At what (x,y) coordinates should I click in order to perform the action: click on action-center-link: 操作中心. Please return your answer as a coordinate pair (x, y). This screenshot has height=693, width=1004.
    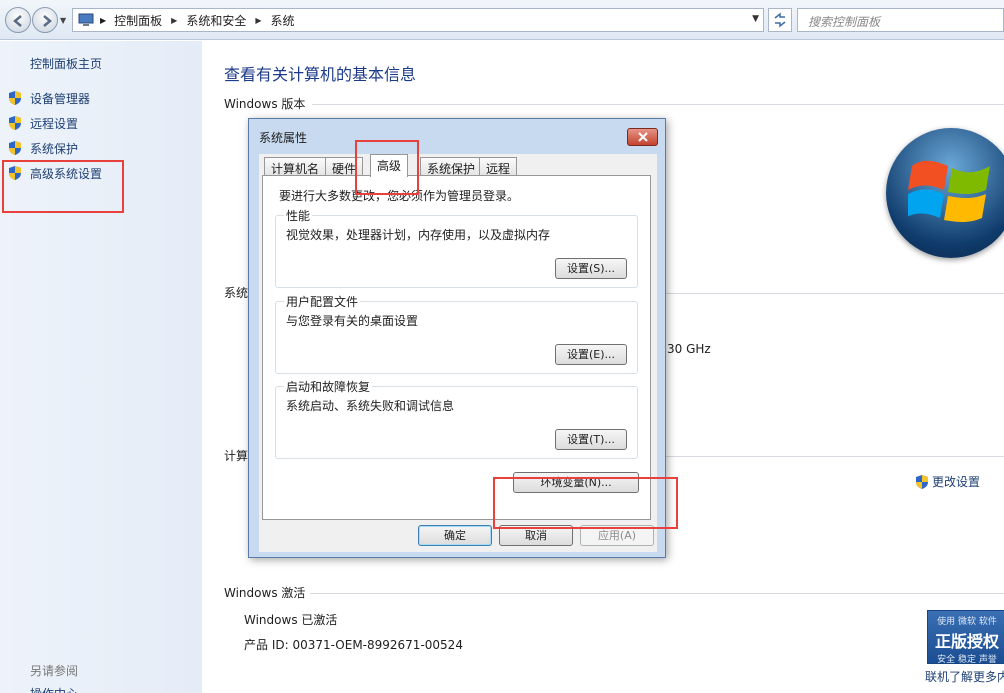
    Looking at the image, I should click on (54, 689).